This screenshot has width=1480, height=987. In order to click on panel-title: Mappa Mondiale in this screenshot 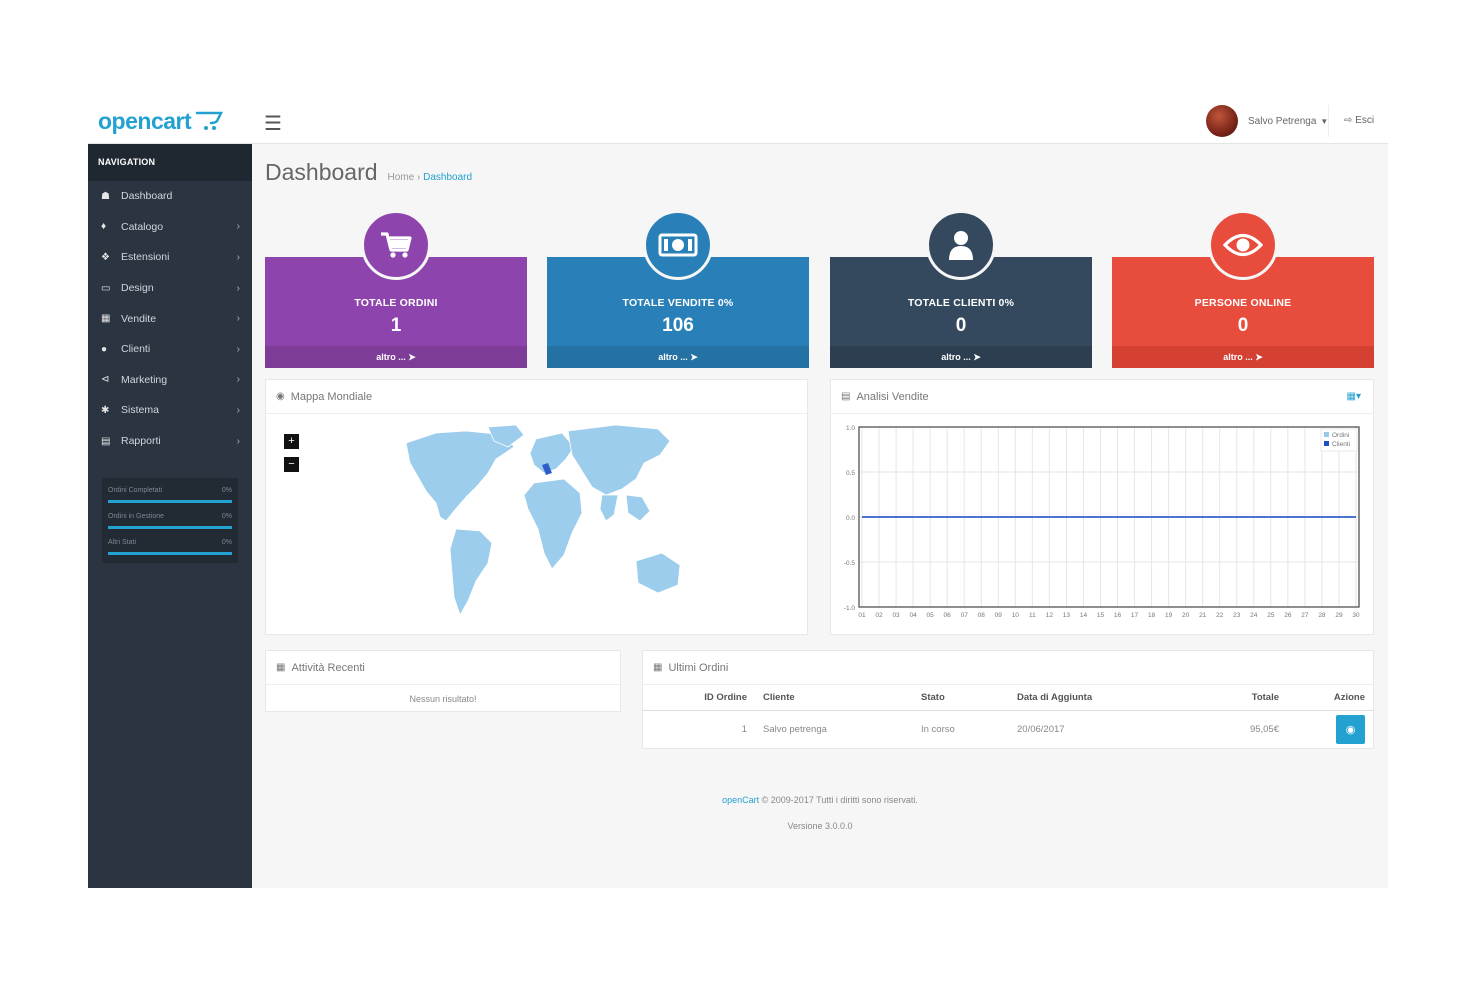, I will do `click(331, 396)`.